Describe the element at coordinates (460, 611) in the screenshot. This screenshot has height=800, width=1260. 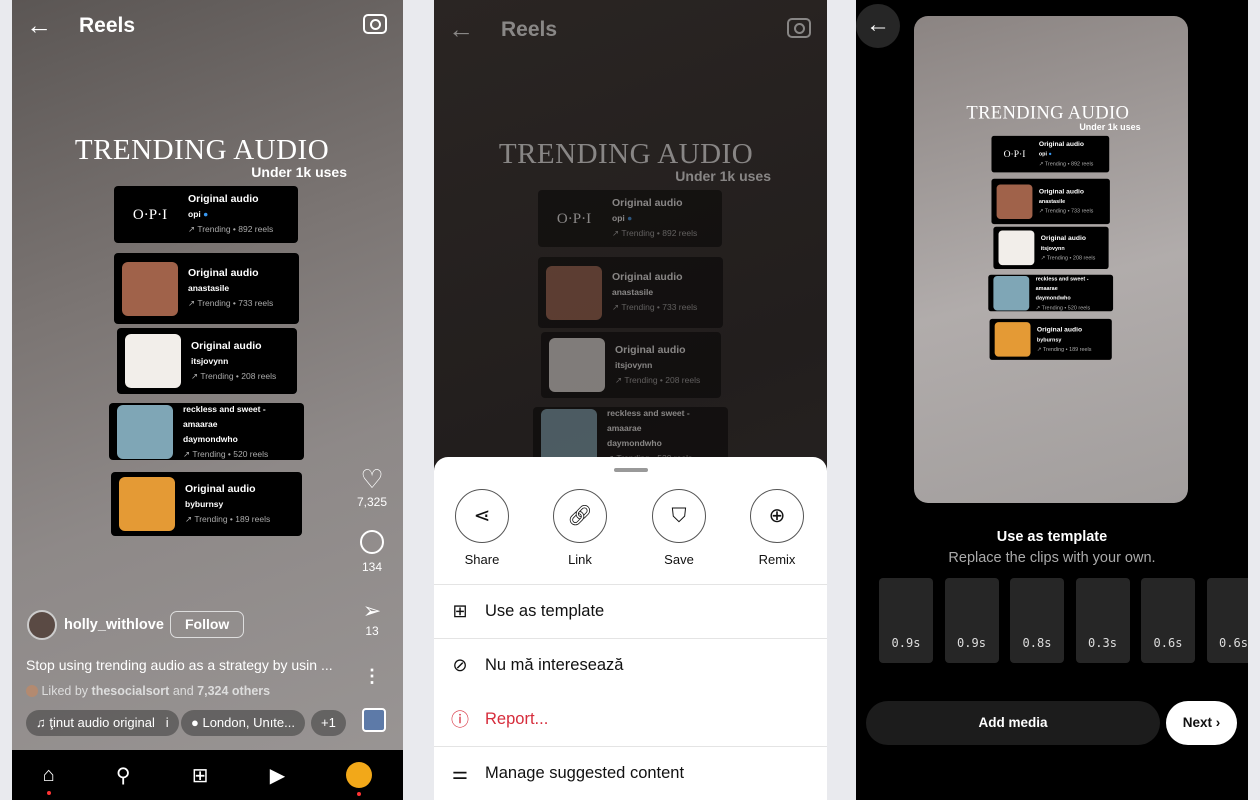
I see `plus-square-icon: ⊞` at that location.